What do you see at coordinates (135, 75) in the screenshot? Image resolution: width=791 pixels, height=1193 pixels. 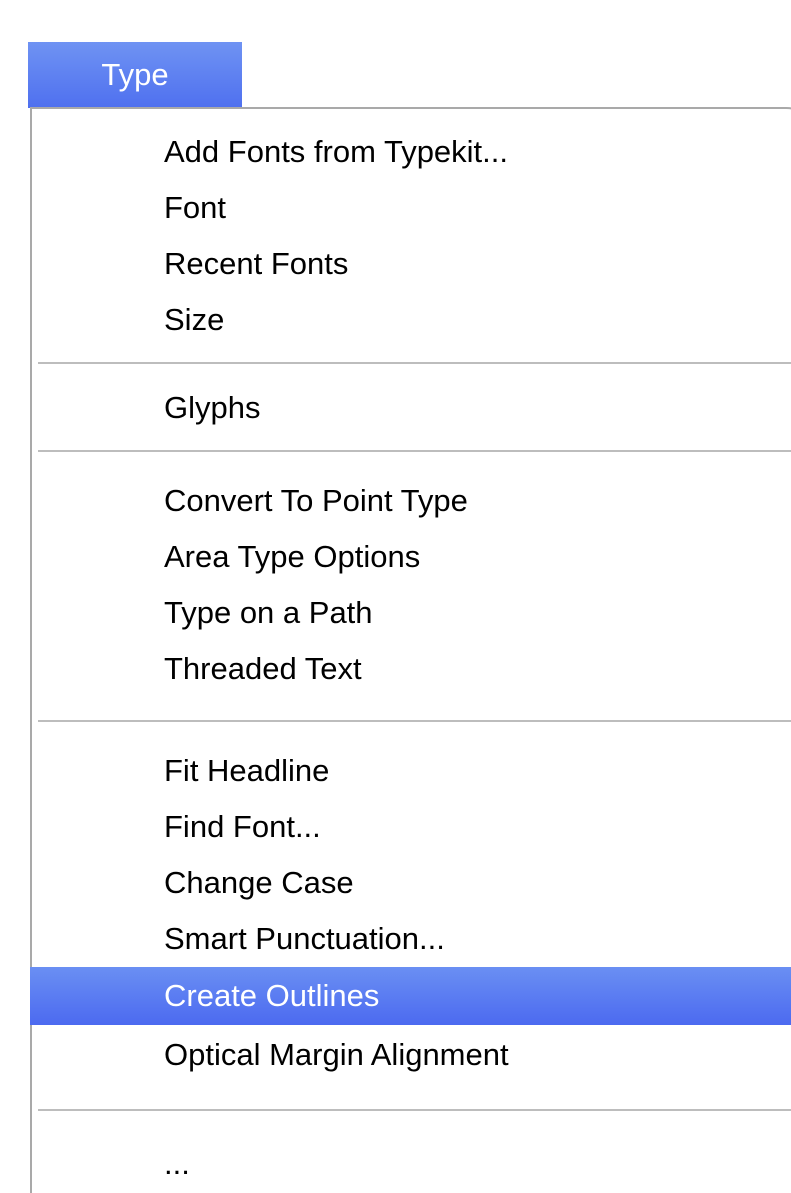 I see `menu-title-type: Type` at bounding box center [135, 75].